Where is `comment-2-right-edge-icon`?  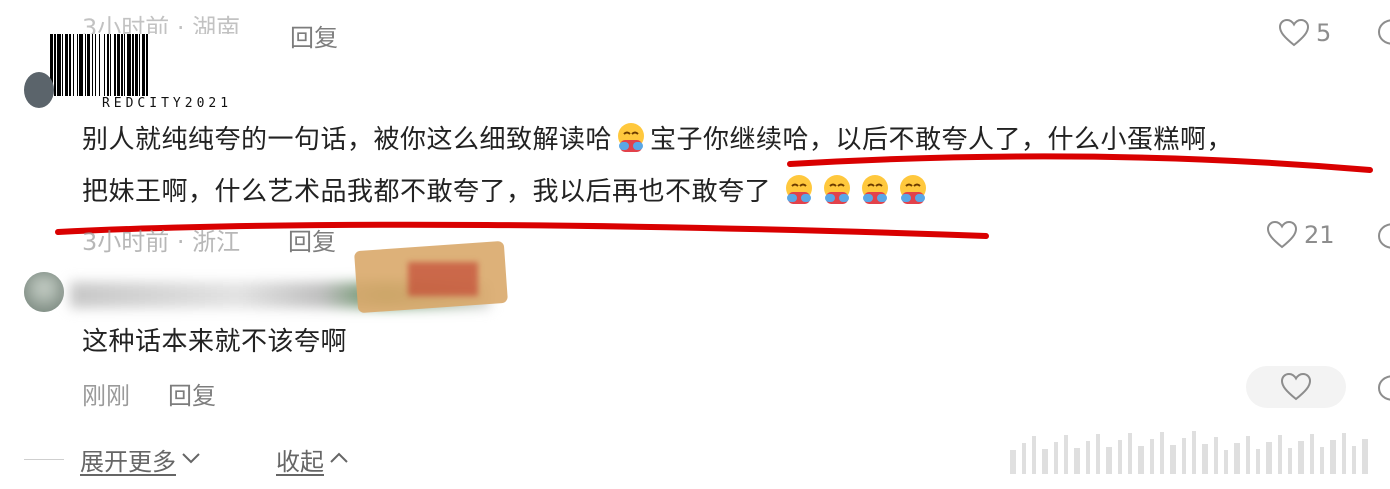
comment-2-right-edge-icon is located at coordinates (1383, 390).